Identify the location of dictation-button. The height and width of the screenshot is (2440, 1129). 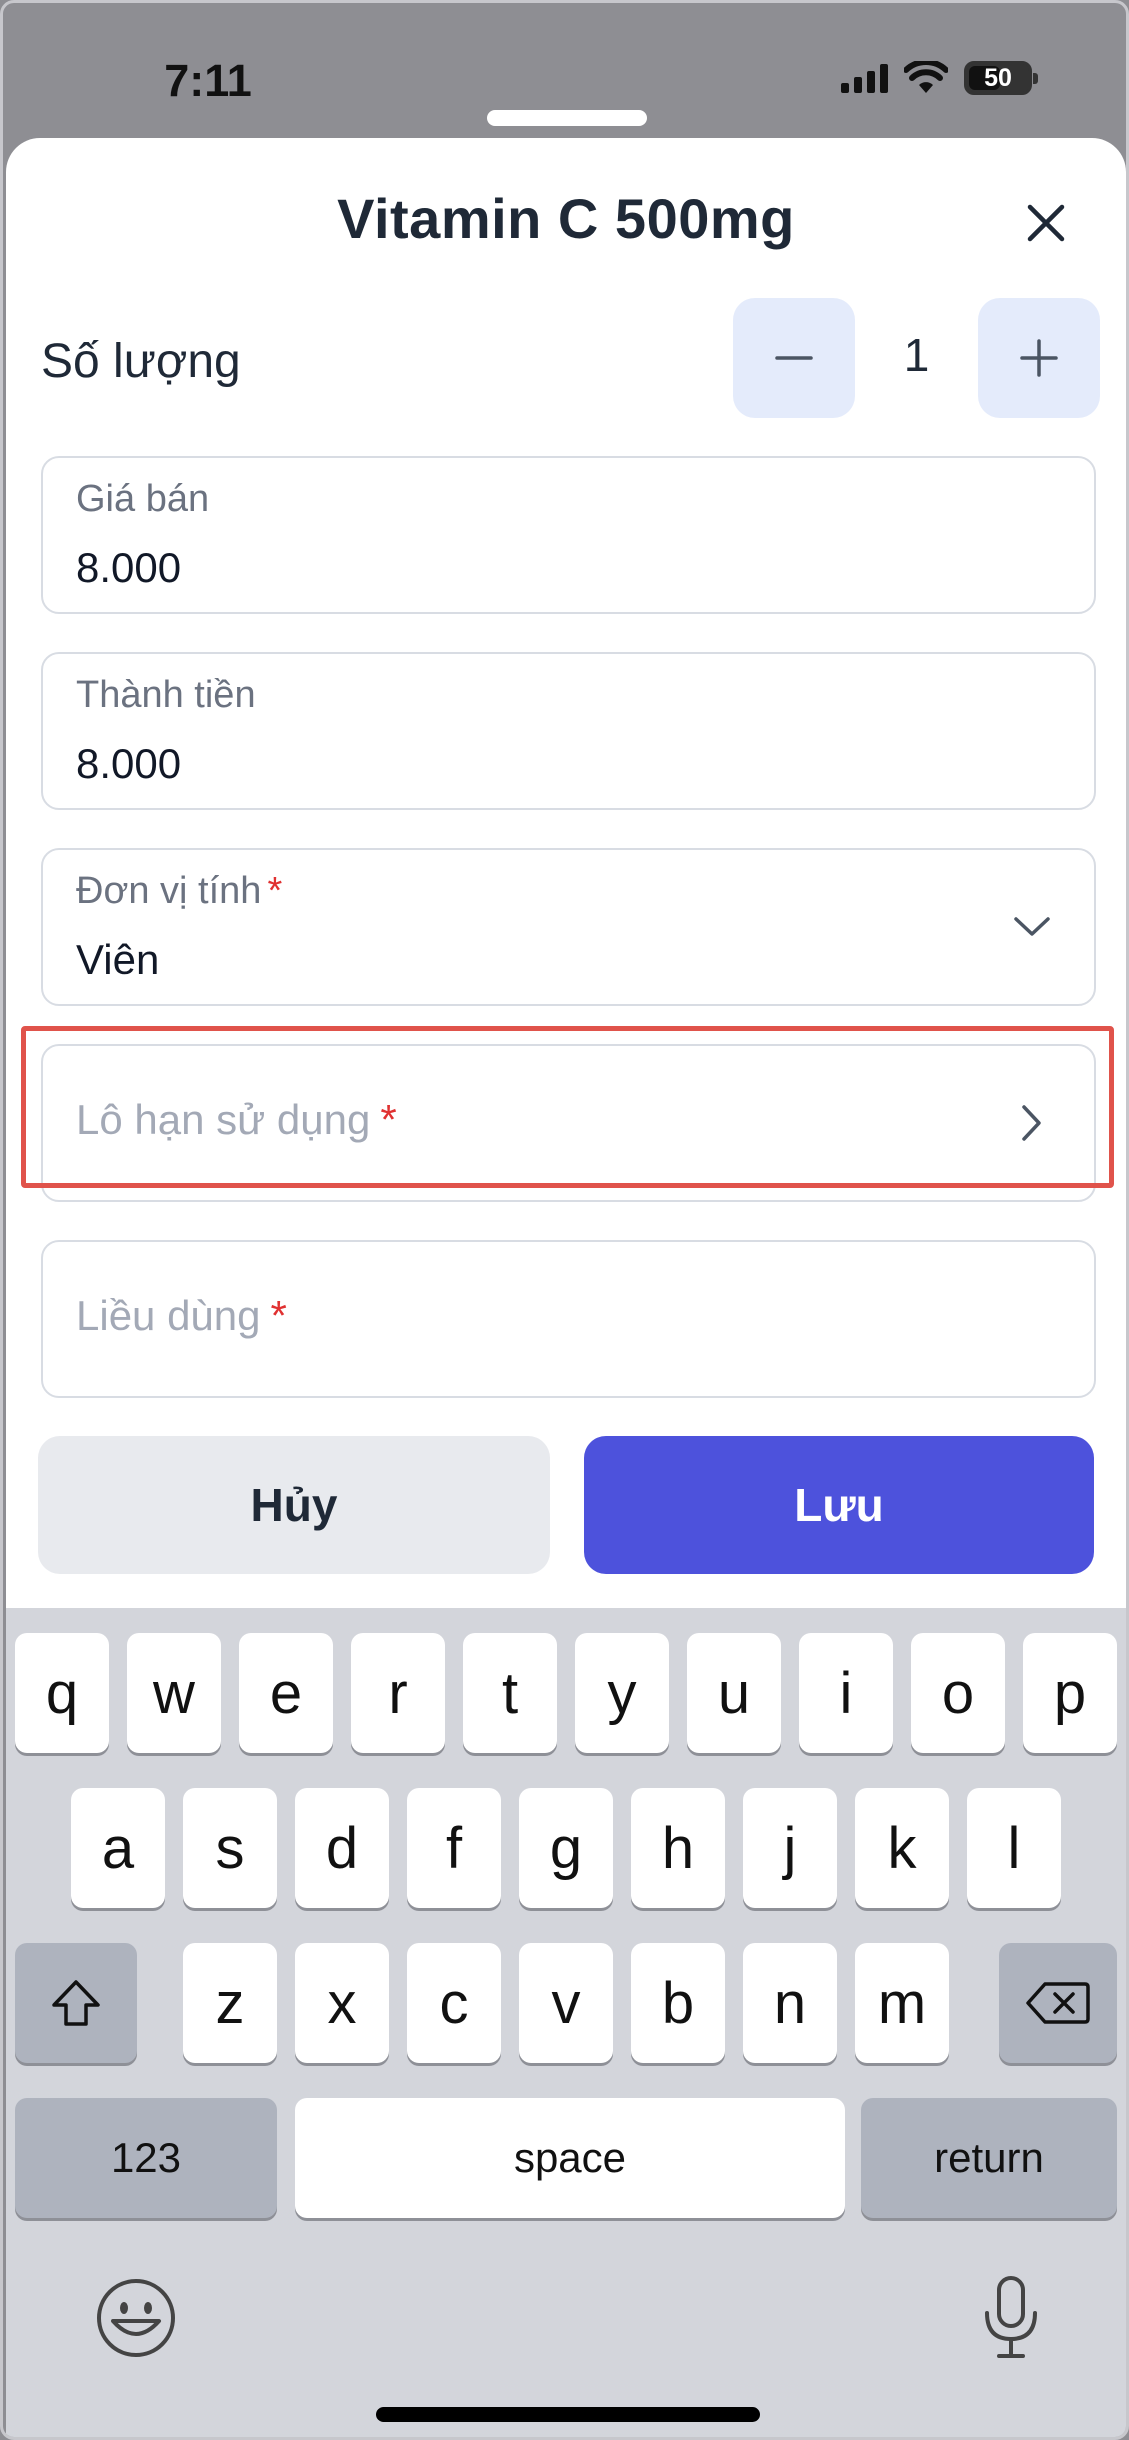
(1011, 2318).